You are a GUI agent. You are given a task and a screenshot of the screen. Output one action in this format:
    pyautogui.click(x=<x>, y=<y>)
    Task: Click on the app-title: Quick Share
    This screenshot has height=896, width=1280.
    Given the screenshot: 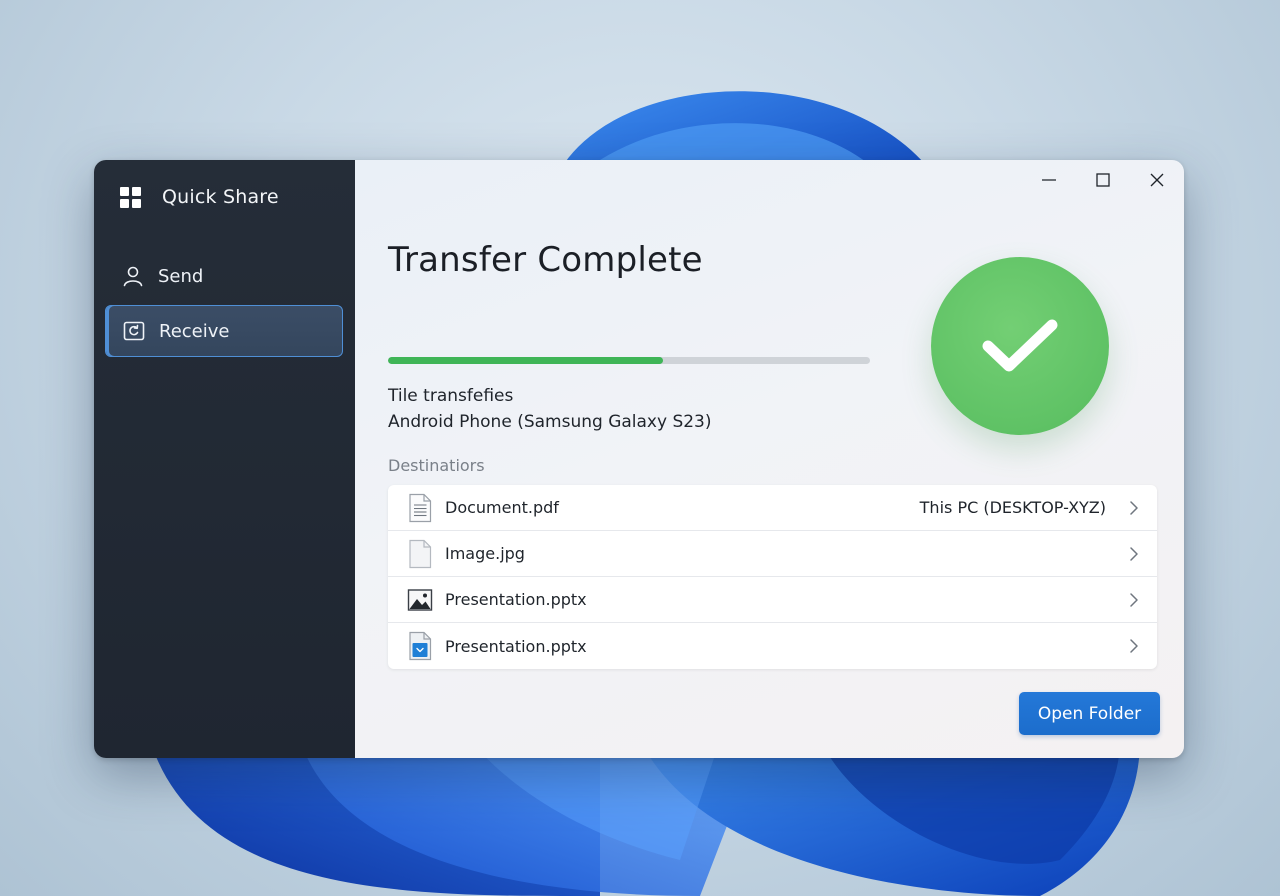 What is the action you would take?
    pyautogui.click(x=220, y=197)
    